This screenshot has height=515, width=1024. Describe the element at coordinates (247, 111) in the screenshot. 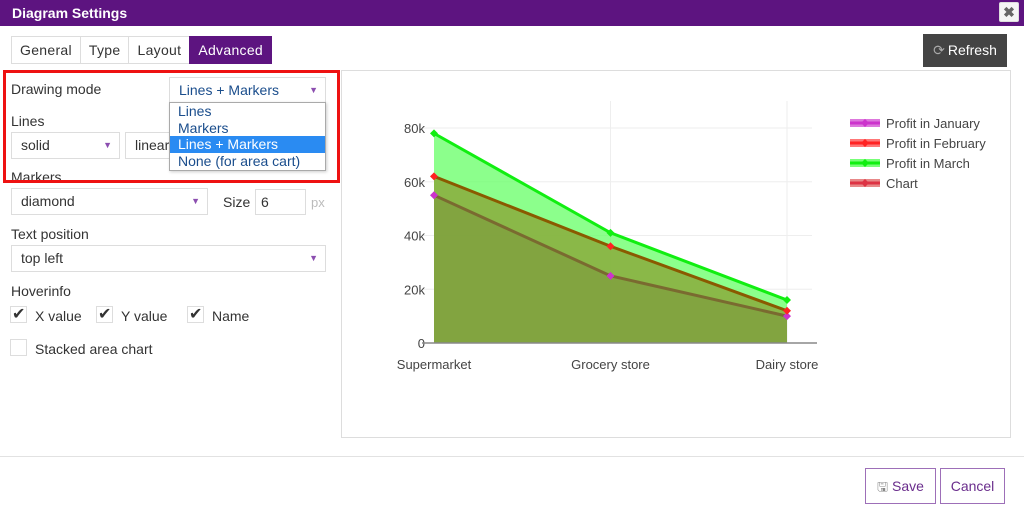

I see `option-lines: Lines` at that location.